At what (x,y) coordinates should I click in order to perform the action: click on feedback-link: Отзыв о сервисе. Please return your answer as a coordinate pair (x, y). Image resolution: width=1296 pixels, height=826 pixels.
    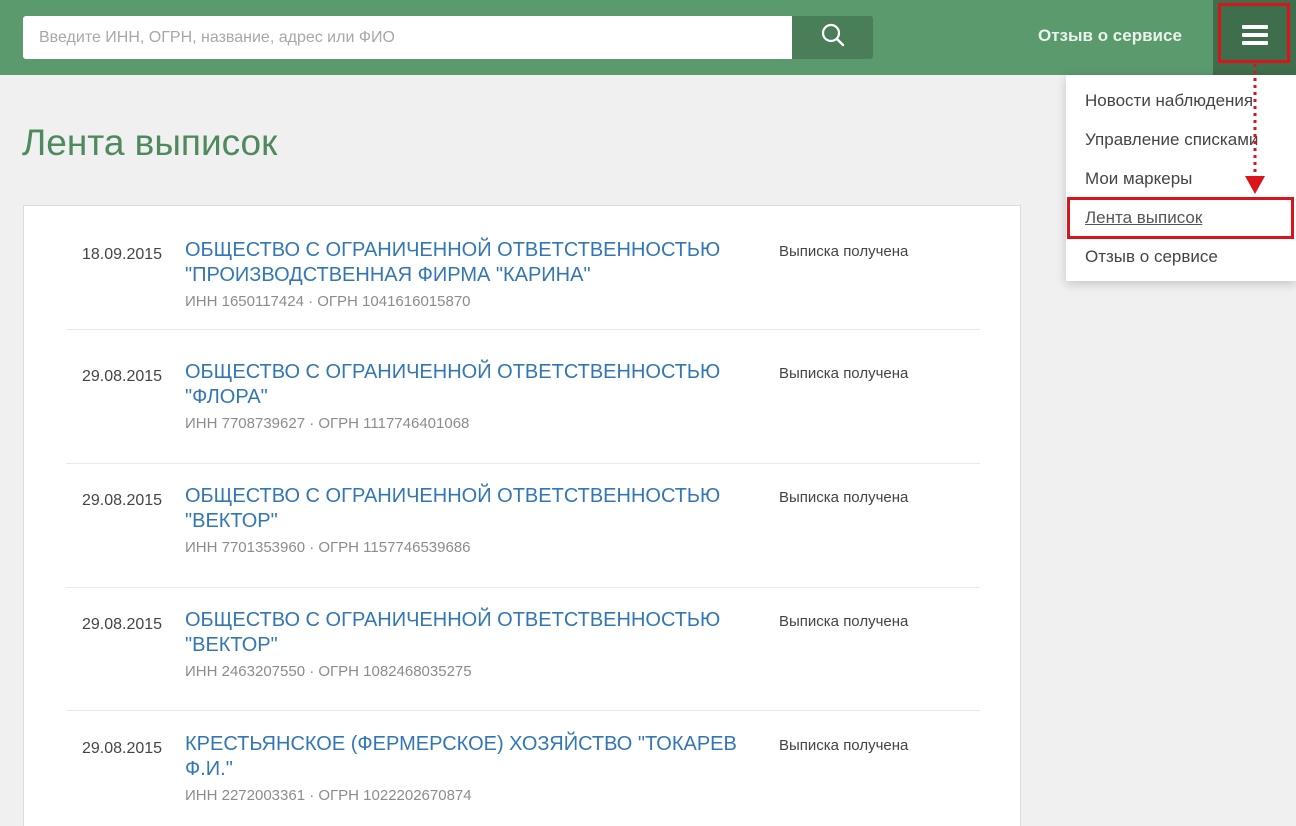
    Looking at the image, I should click on (1110, 36).